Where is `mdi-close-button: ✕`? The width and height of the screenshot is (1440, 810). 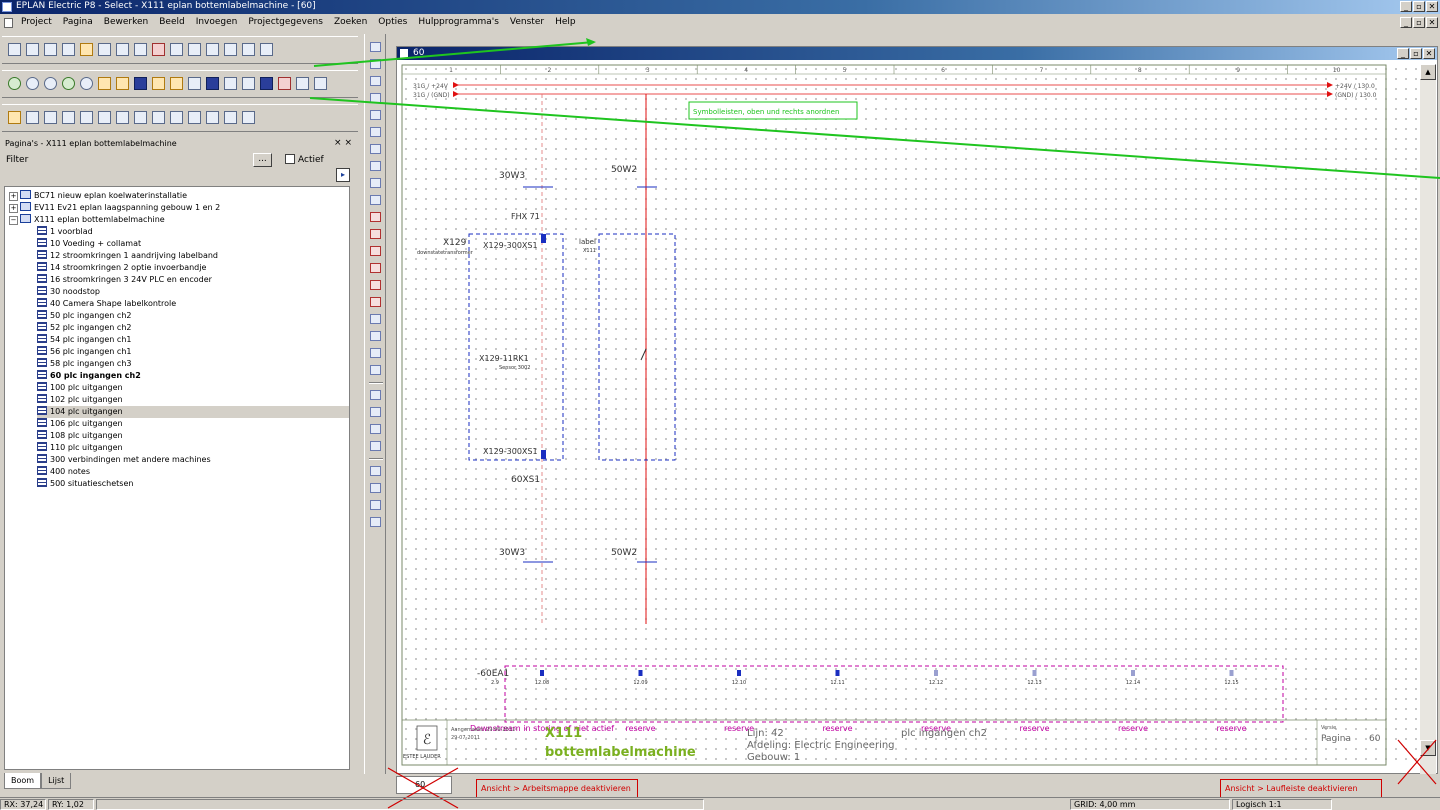 mdi-close-button: ✕ is located at coordinates (1429, 53).